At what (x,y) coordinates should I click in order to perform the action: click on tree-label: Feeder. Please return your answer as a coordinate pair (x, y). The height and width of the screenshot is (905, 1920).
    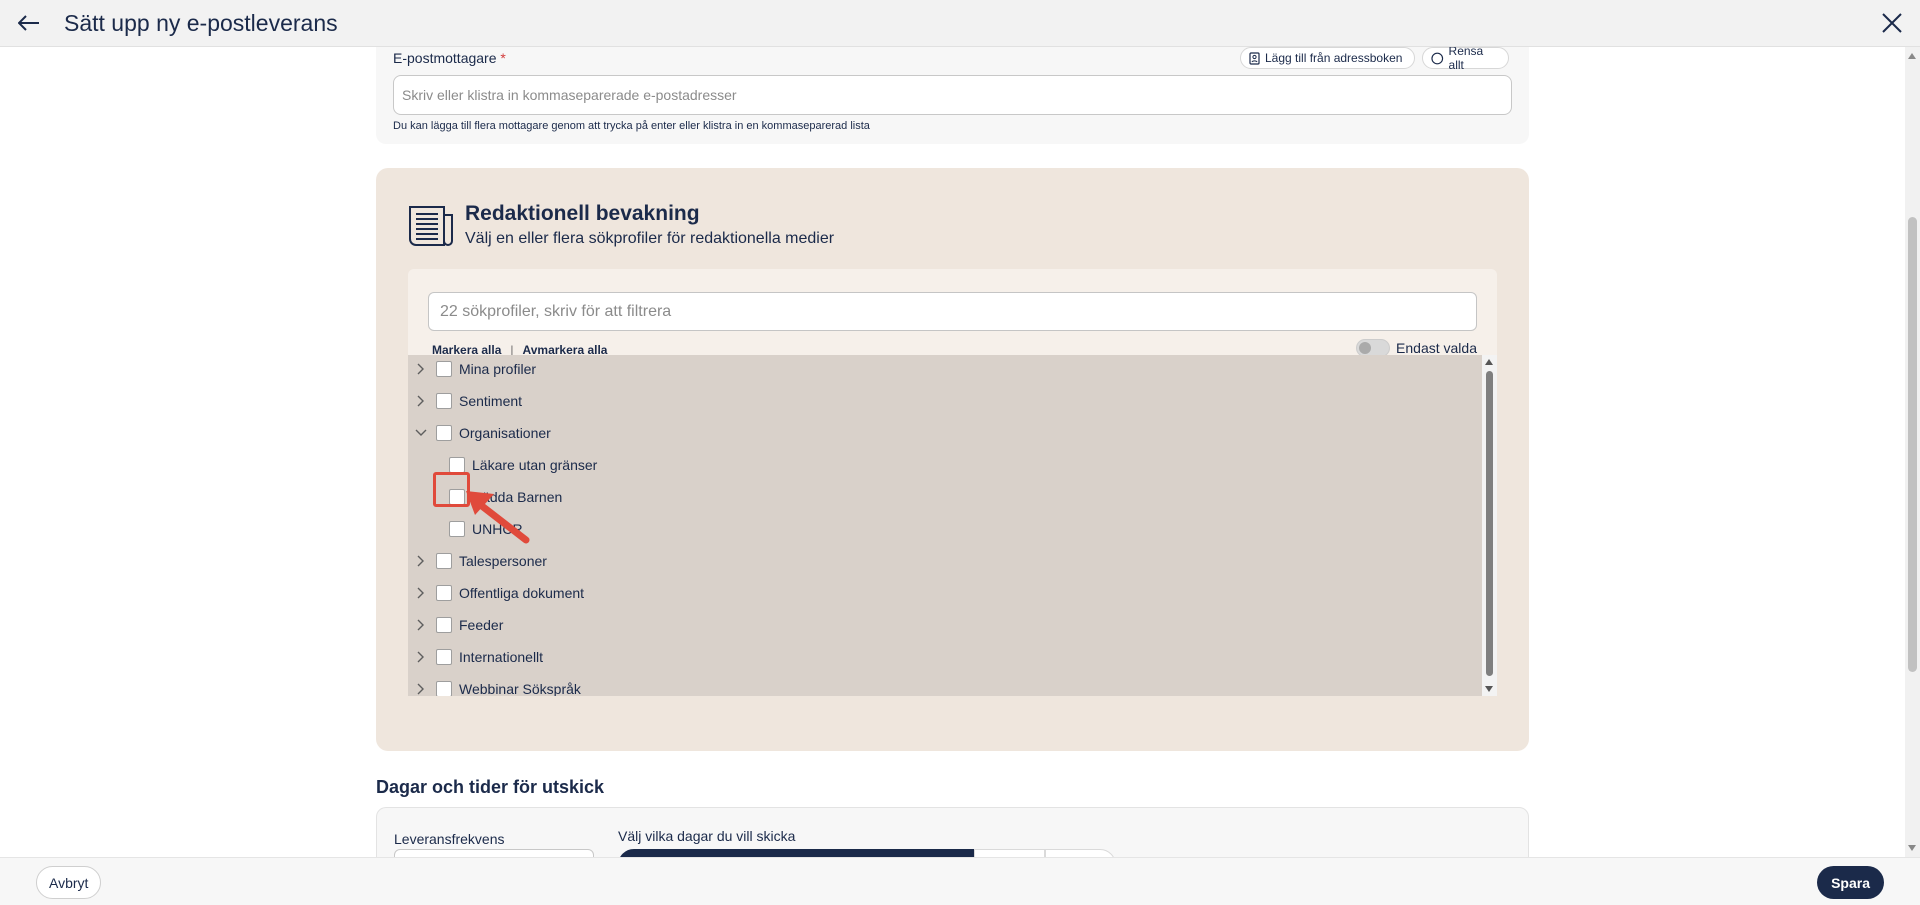
    Looking at the image, I should click on (481, 625).